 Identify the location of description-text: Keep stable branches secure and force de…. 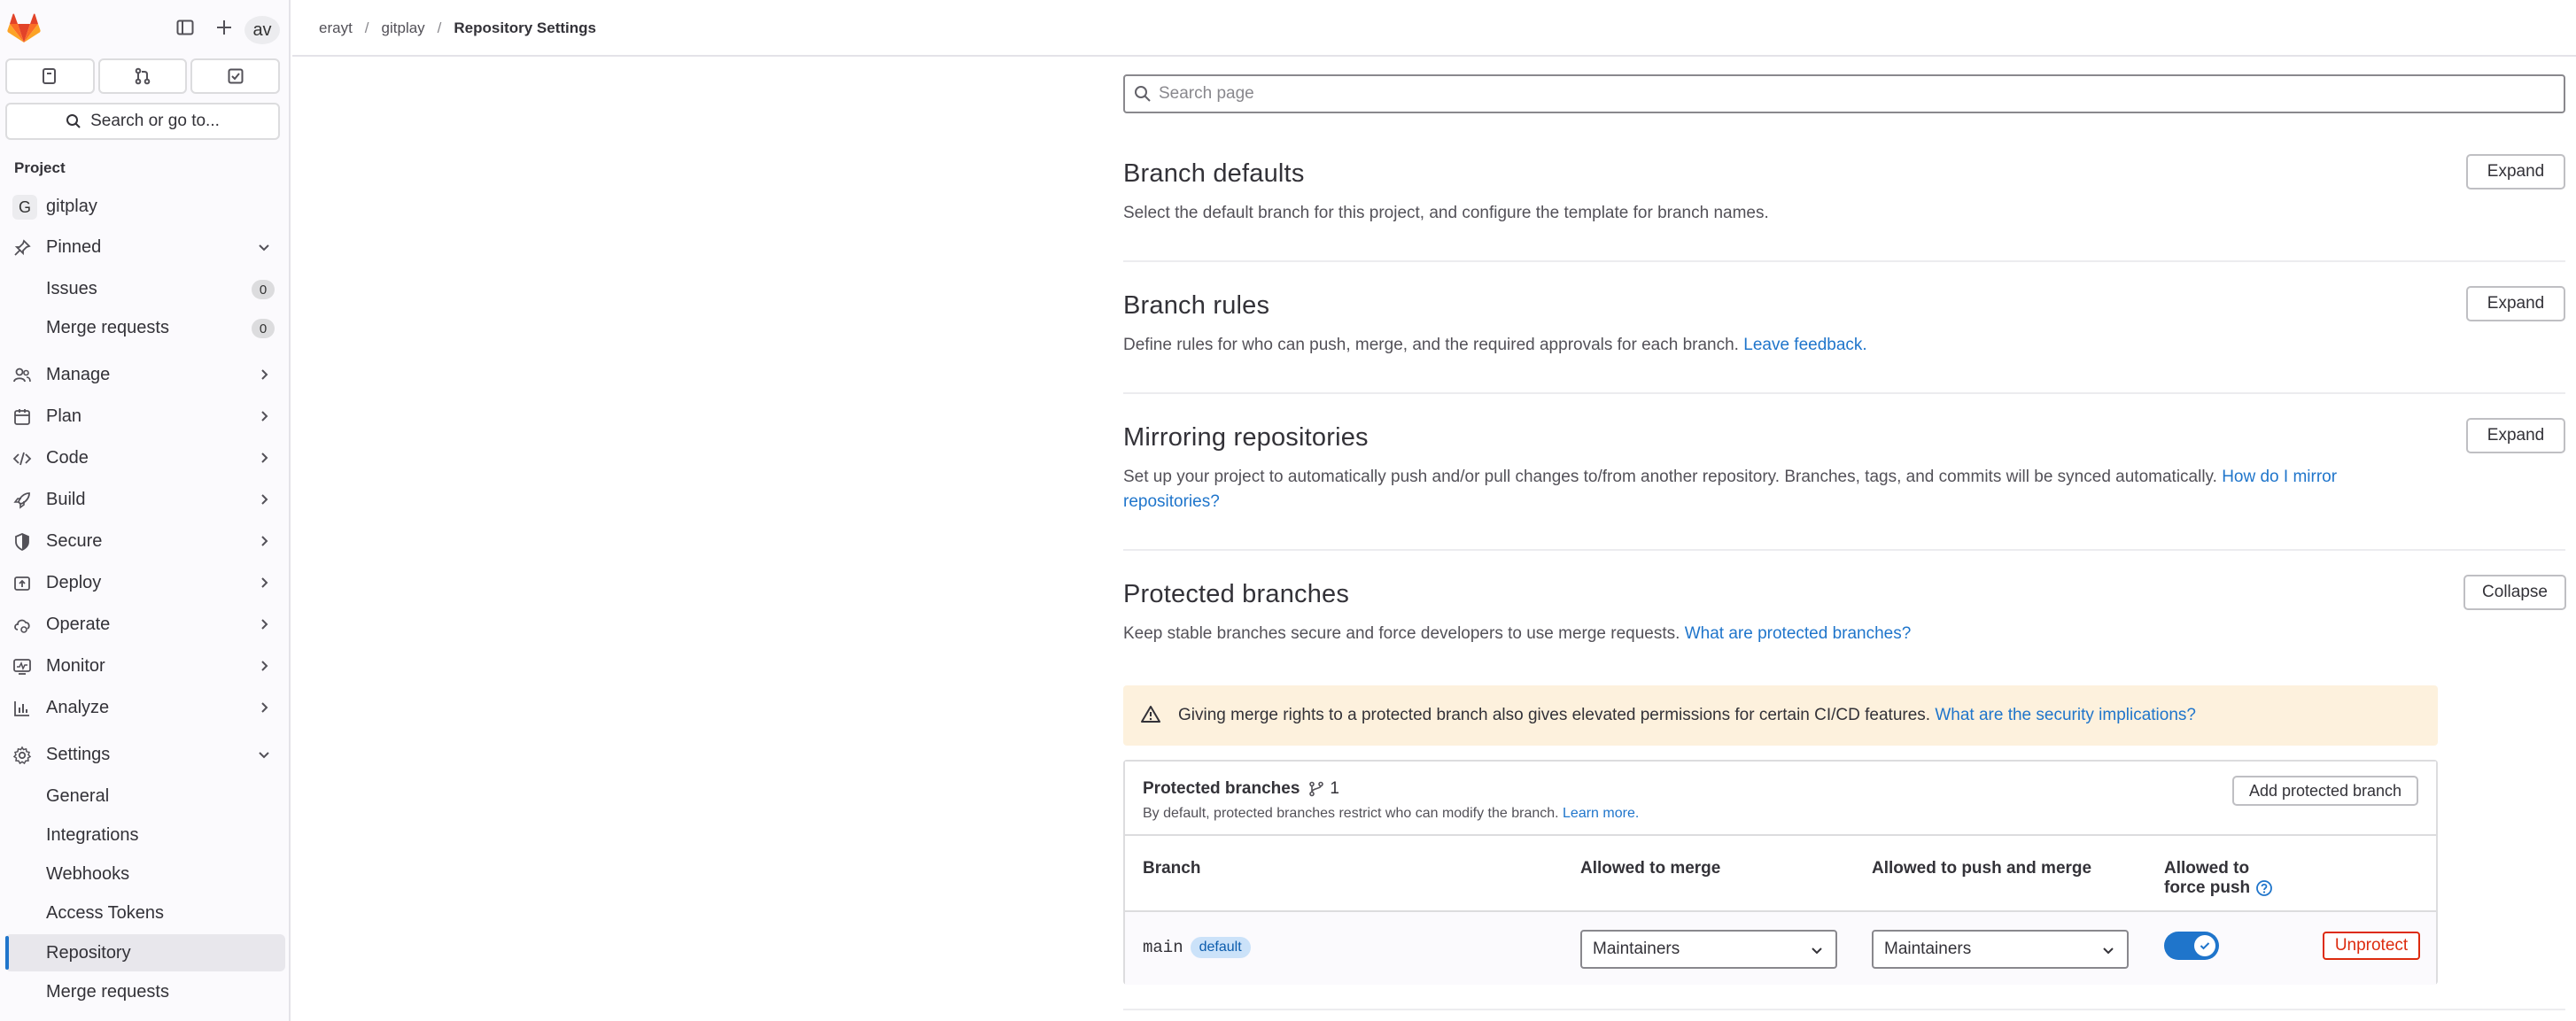
(1401, 633).